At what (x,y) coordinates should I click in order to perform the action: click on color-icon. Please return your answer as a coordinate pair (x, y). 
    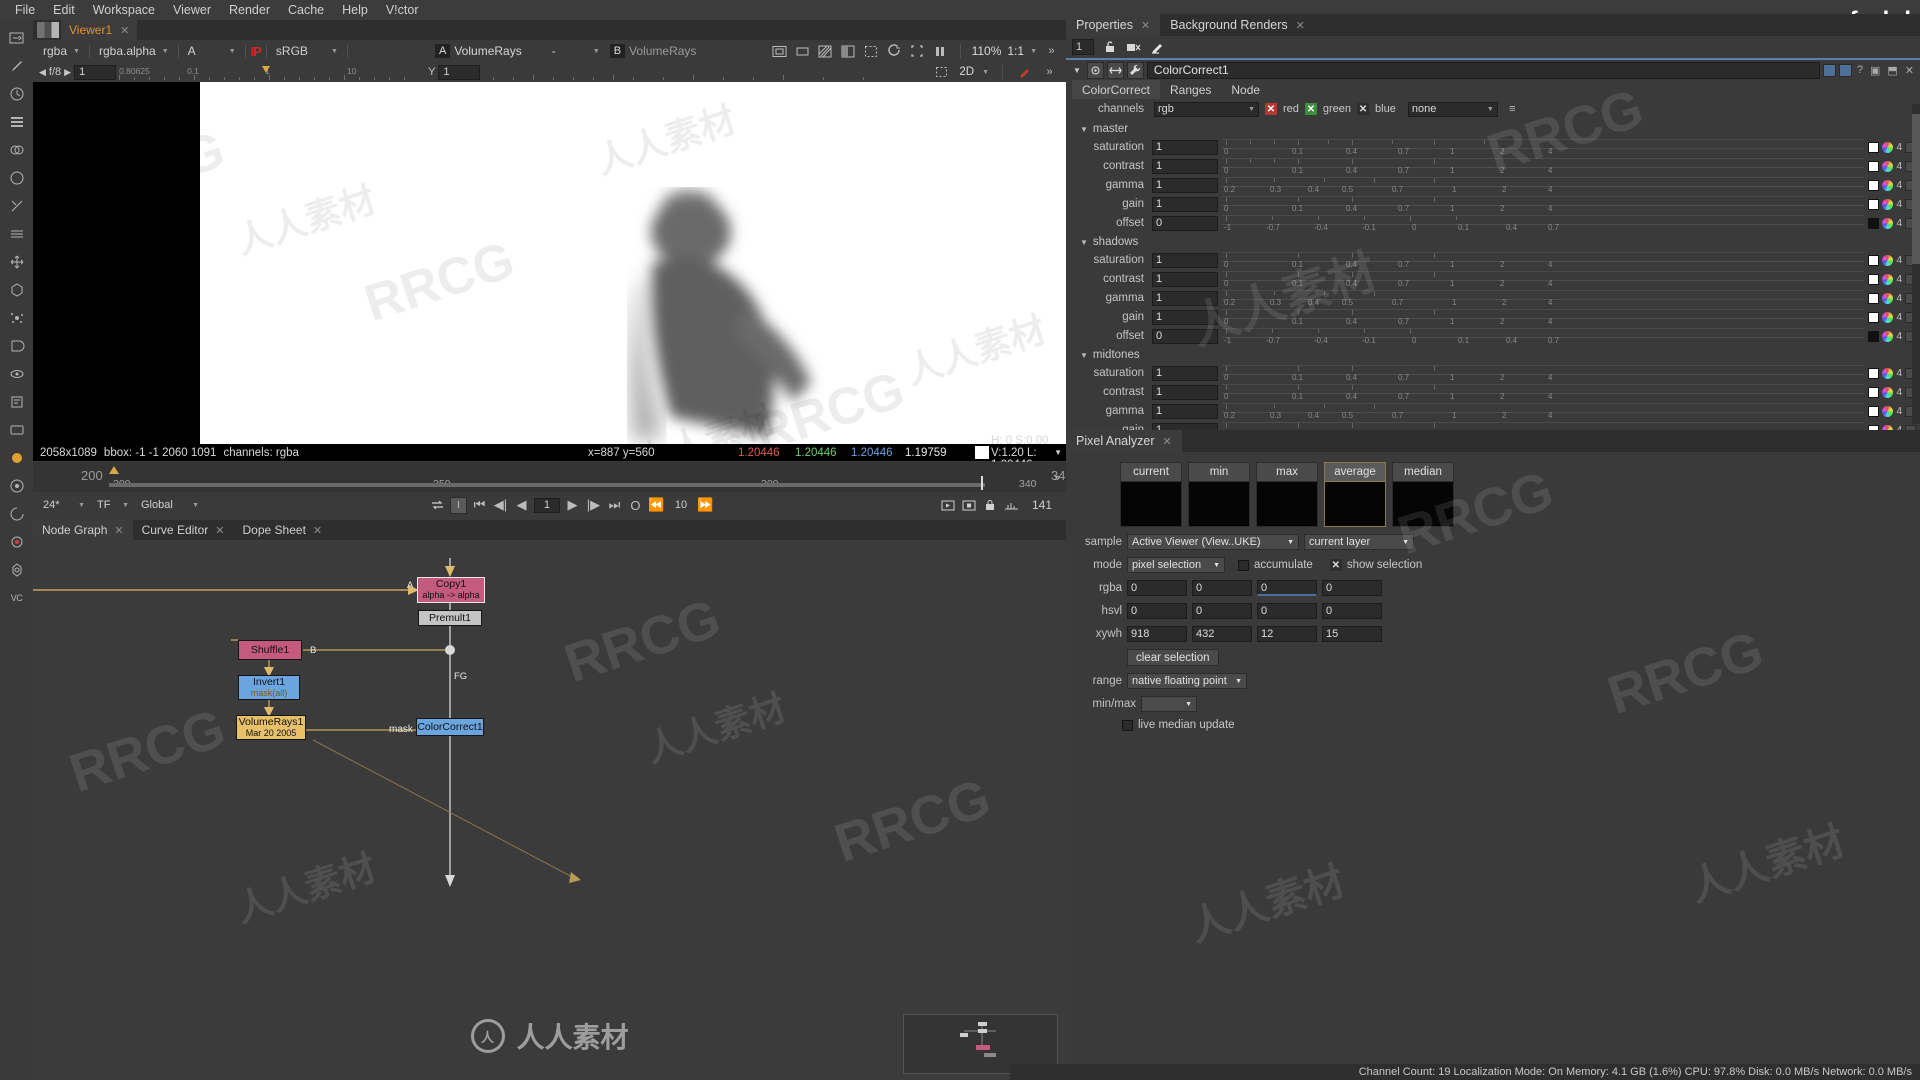
    Looking at the image, I should click on (17, 150).